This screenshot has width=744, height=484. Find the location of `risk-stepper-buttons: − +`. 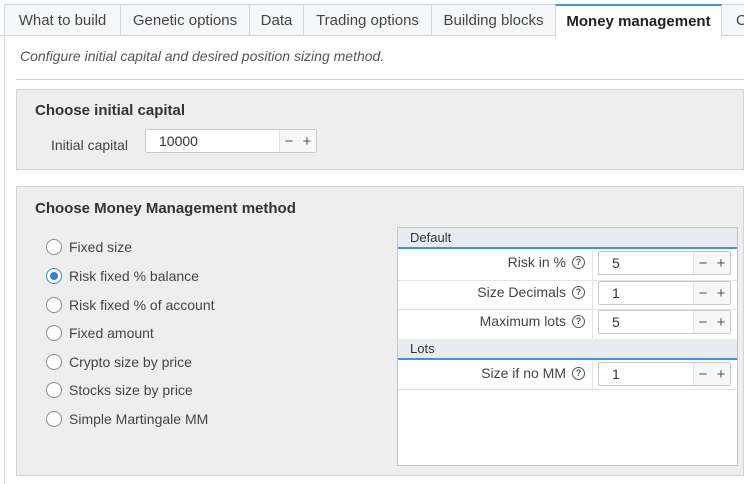

risk-stepper-buttons: − + is located at coordinates (711, 263).